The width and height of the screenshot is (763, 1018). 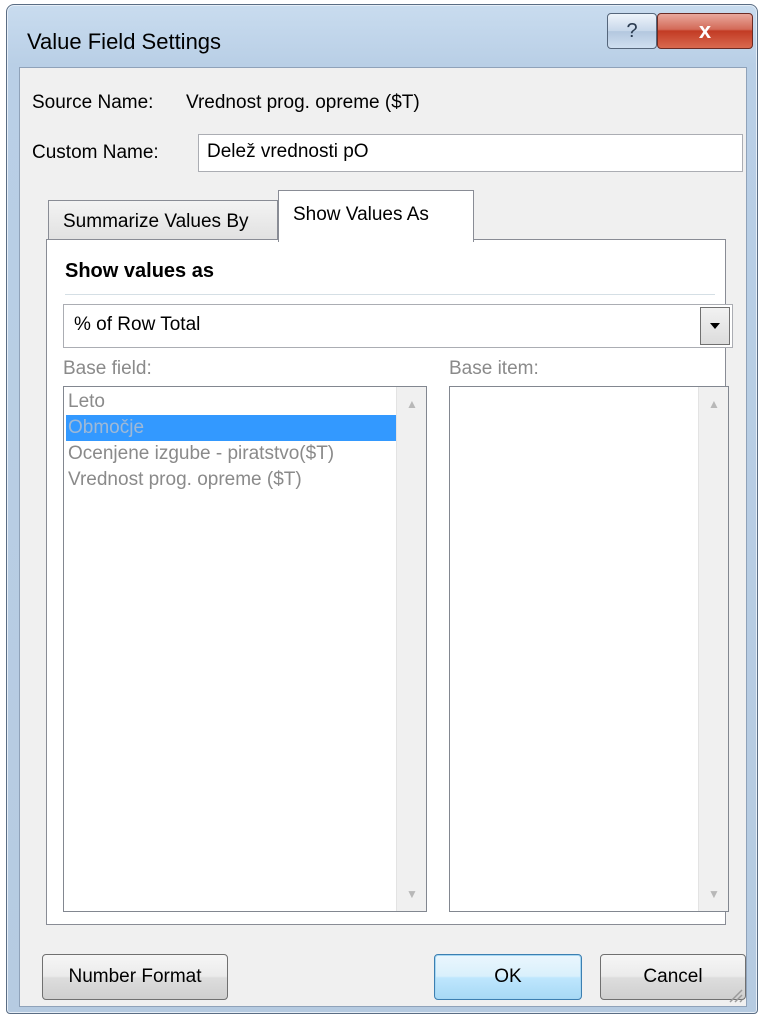 I want to click on chevron-down-icon, so click(x=715, y=326).